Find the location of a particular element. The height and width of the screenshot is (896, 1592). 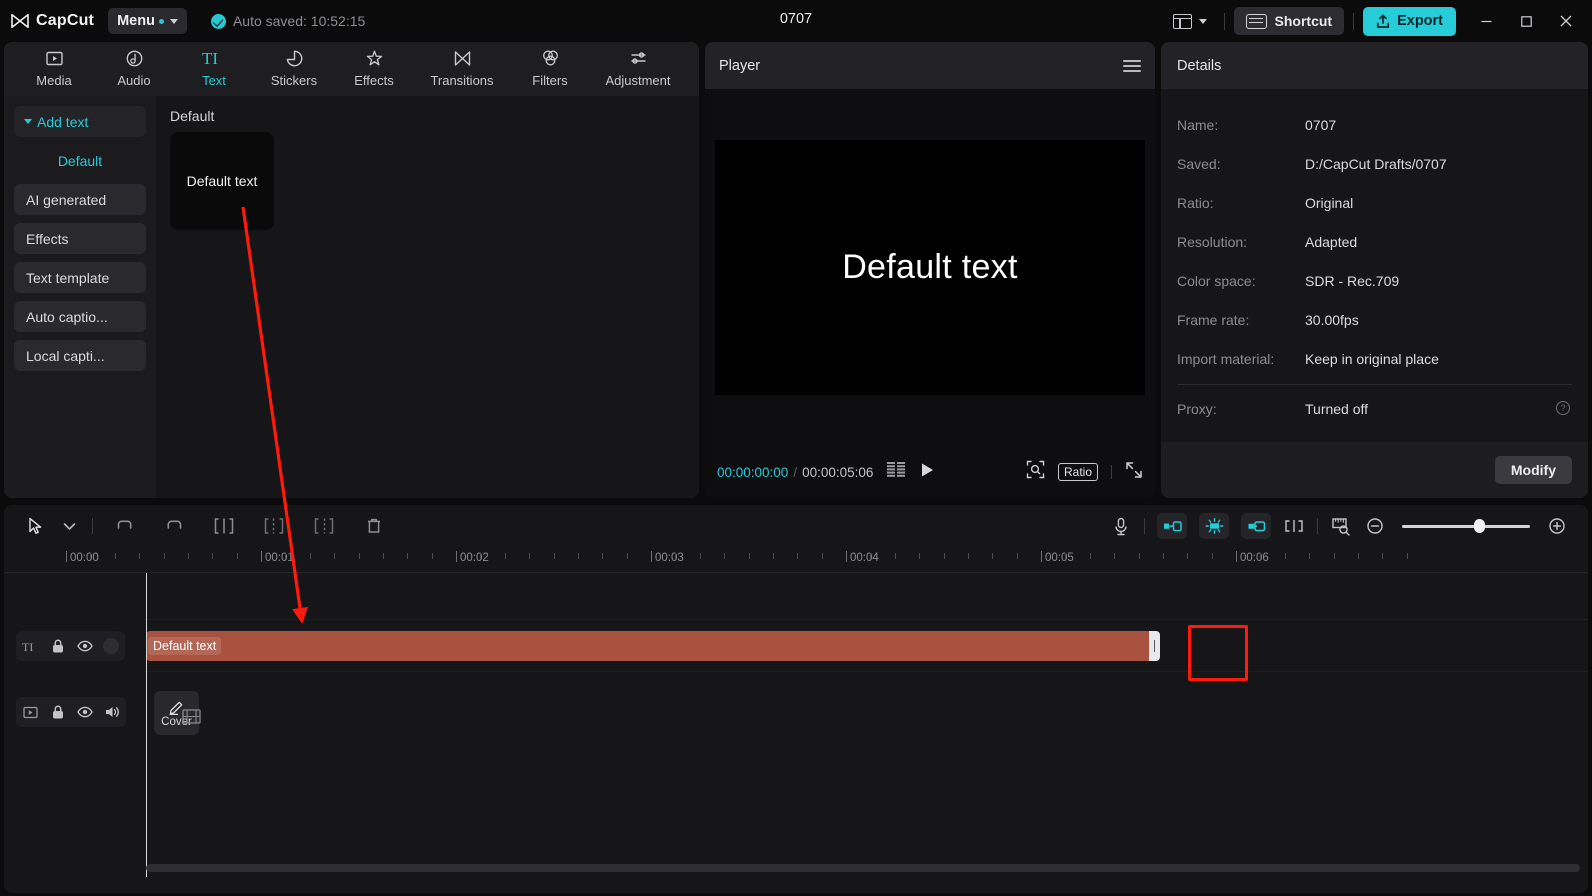

tab-text: TI Text is located at coordinates (214, 65).